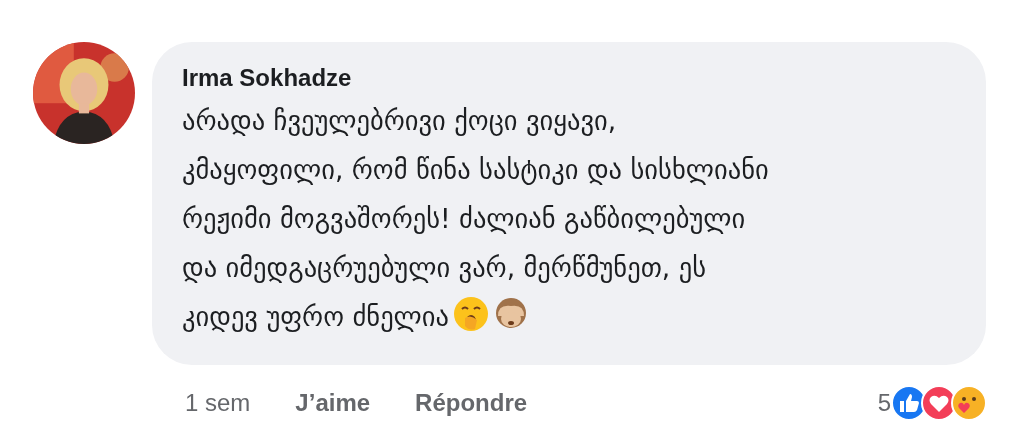 The width and height of the screenshot is (1024, 447). What do you see at coordinates (471, 403) in the screenshot?
I see `action-link: Répondre` at bounding box center [471, 403].